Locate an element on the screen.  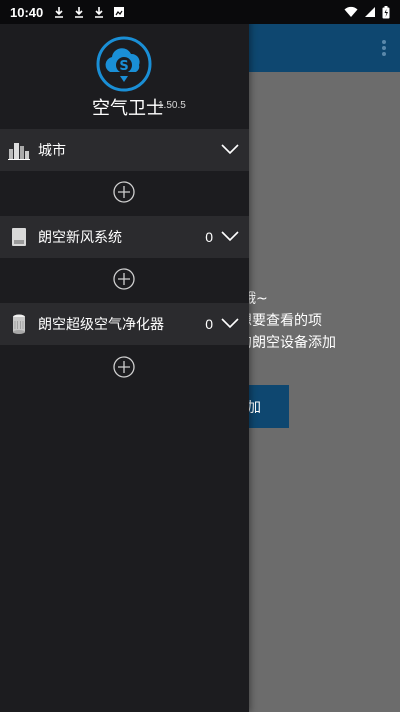
svg-text: S is located at coordinates (123, 66).